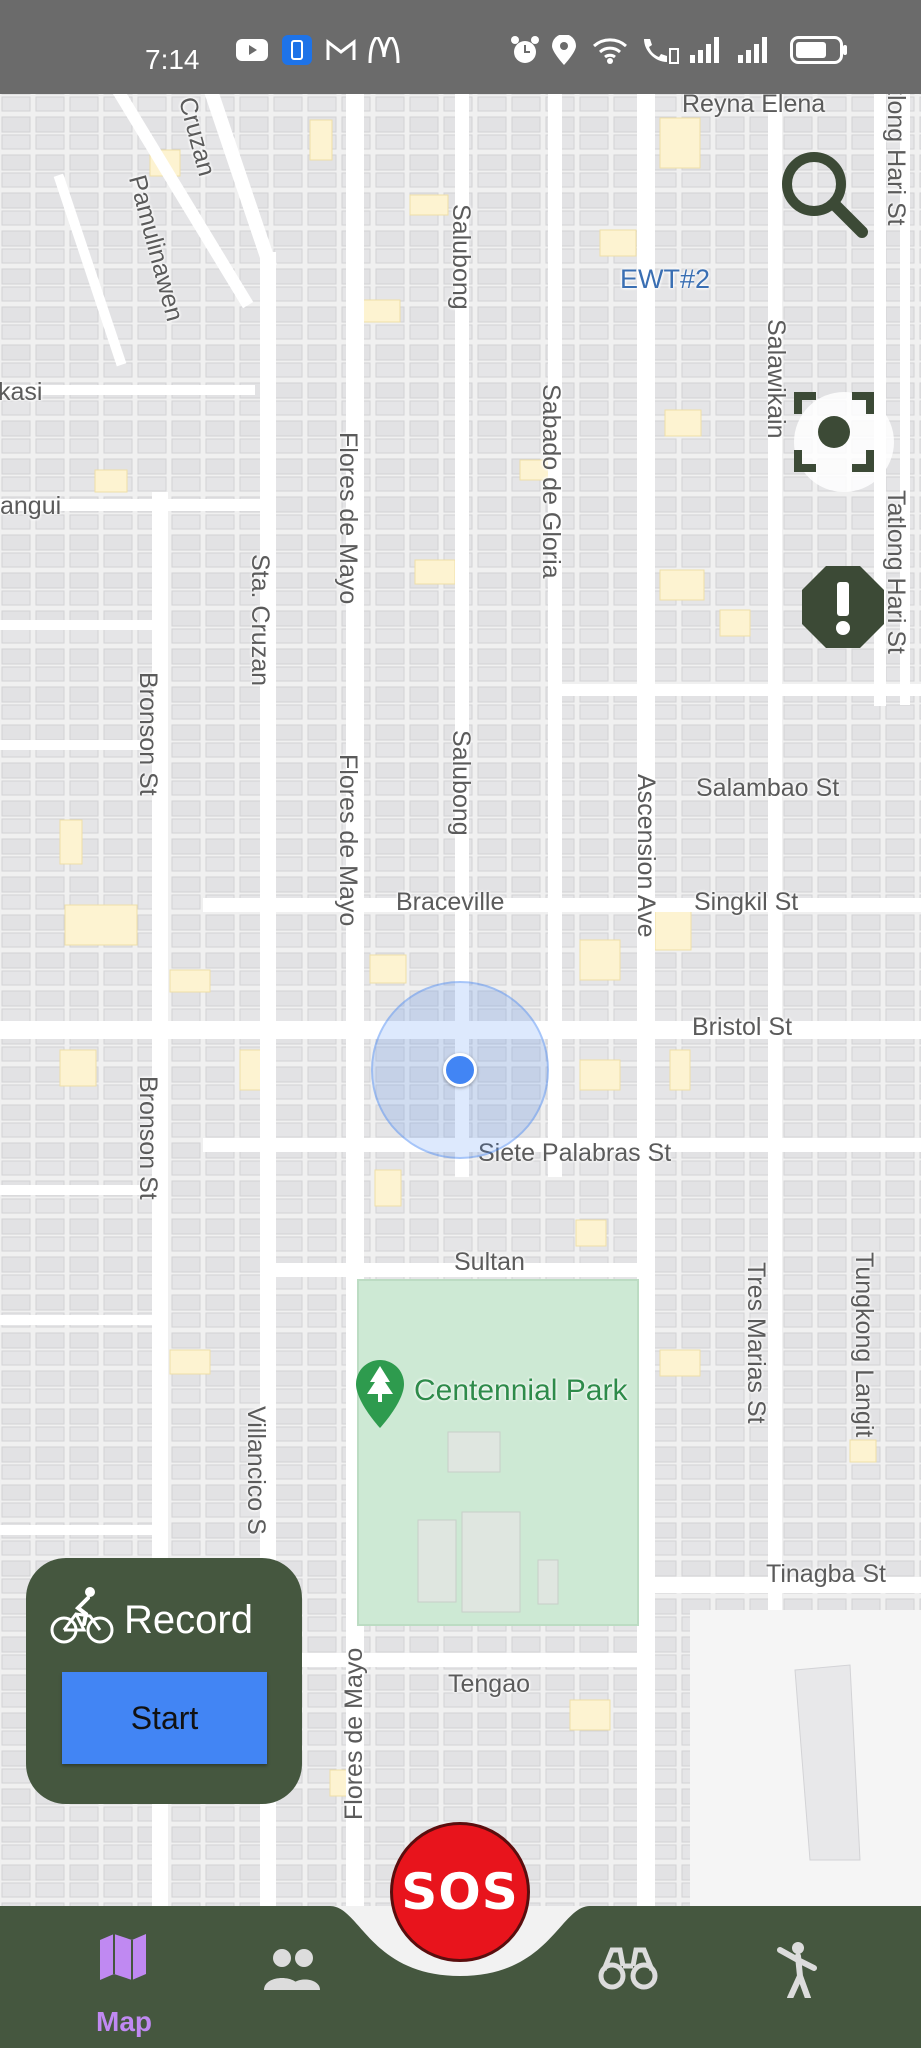 The height and width of the screenshot is (2048, 921). I want to click on street-label: angui, so click(31, 506).